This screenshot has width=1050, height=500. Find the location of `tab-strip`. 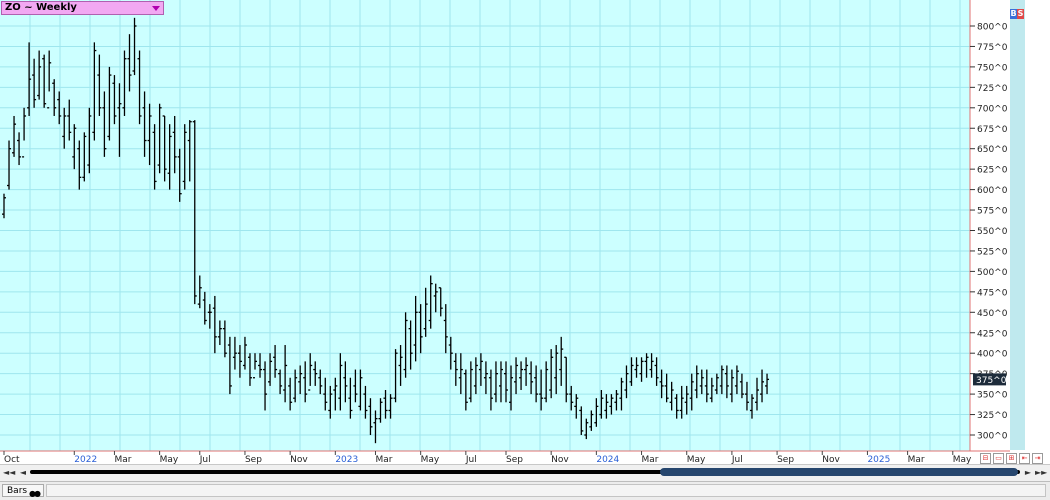

tab-strip is located at coordinates (546, 490).